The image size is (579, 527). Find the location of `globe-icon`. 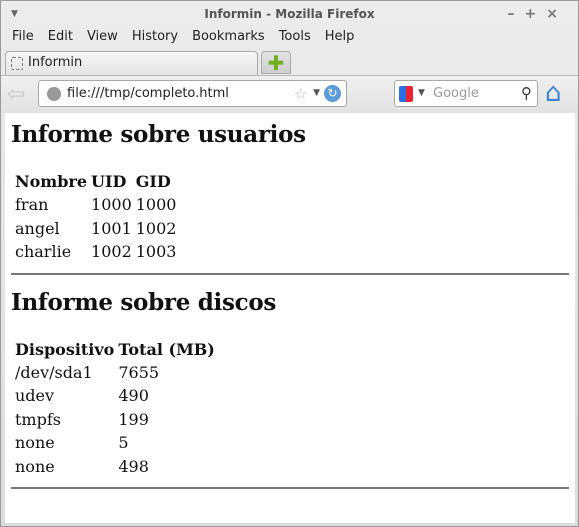

globe-icon is located at coordinates (54, 94).